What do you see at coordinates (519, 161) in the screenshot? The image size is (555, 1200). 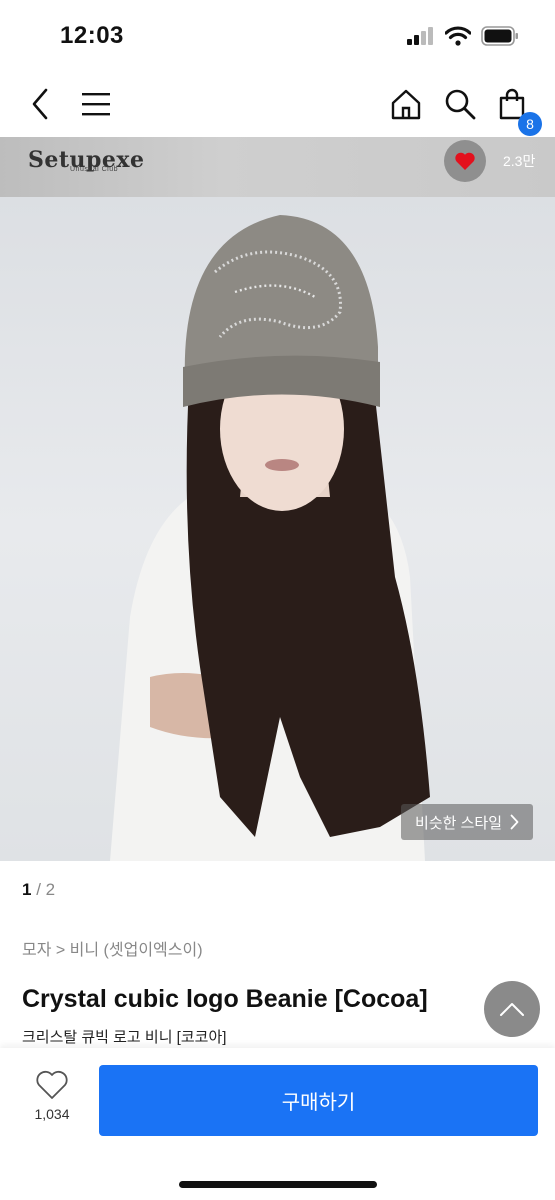 I see `brand-like-count: 2.3만` at bounding box center [519, 161].